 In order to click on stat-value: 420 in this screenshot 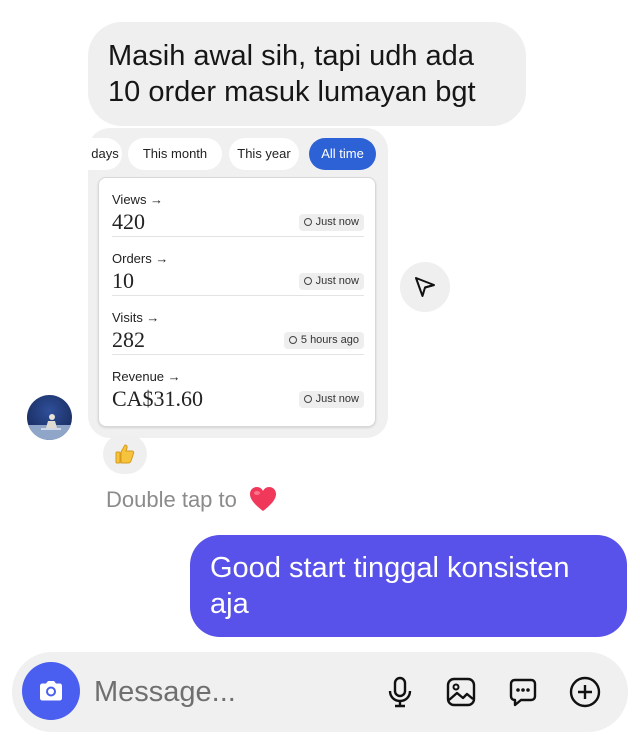, I will do `click(128, 221)`.